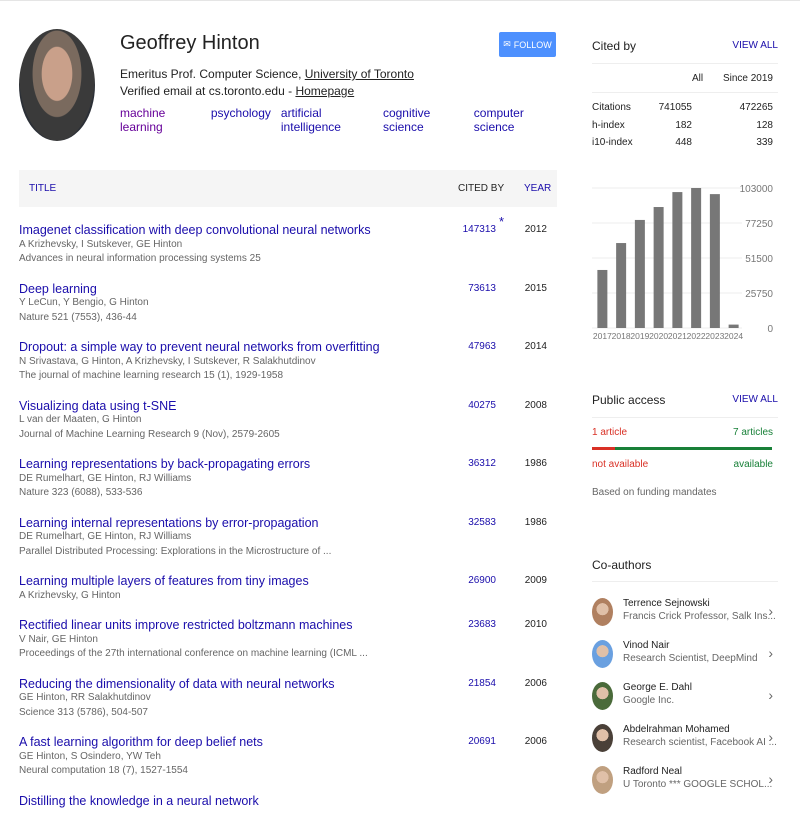 This screenshot has width=800, height=823. What do you see at coordinates (621, 565) in the screenshot?
I see `coauthors-heading: Co-authors` at bounding box center [621, 565].